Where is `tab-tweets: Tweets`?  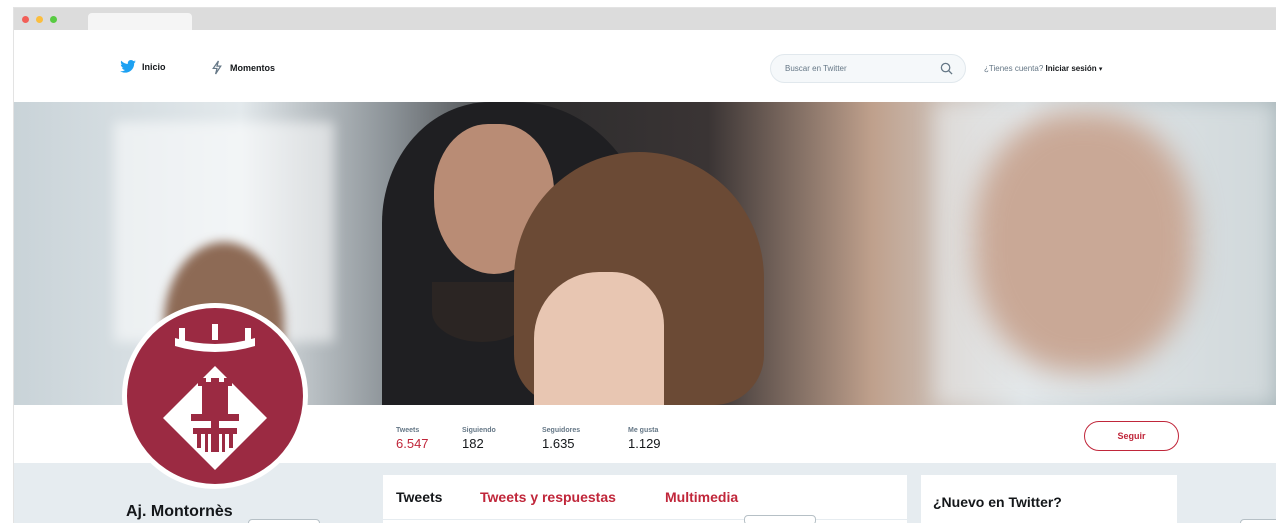
tab-tweets: Tweets is located at coordinates (419, 497).